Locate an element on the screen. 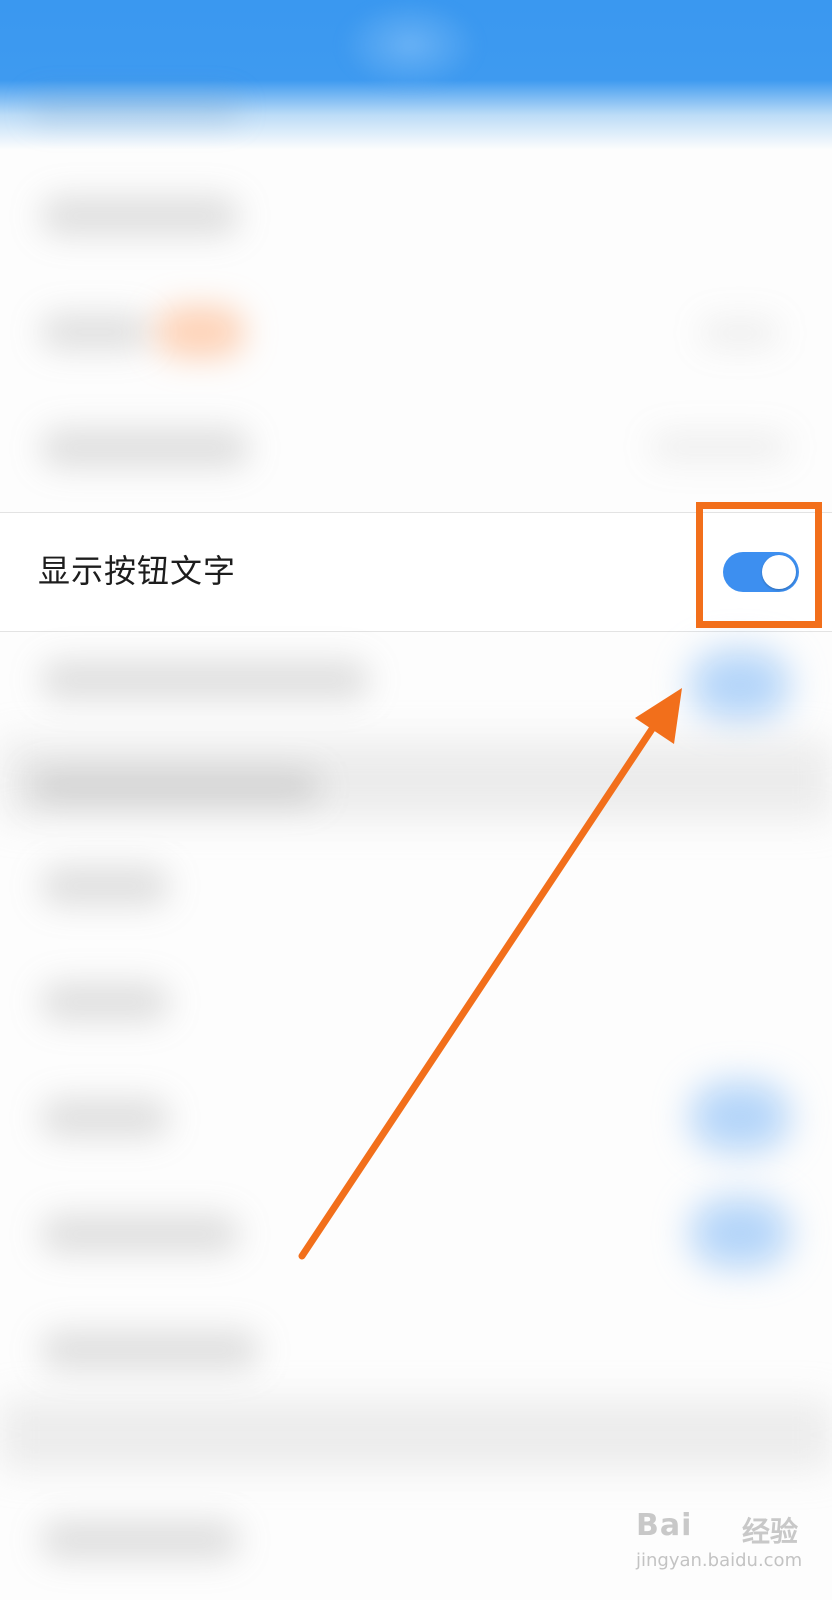  watermark-brand: Bai is located at coordinates (664, 1525).